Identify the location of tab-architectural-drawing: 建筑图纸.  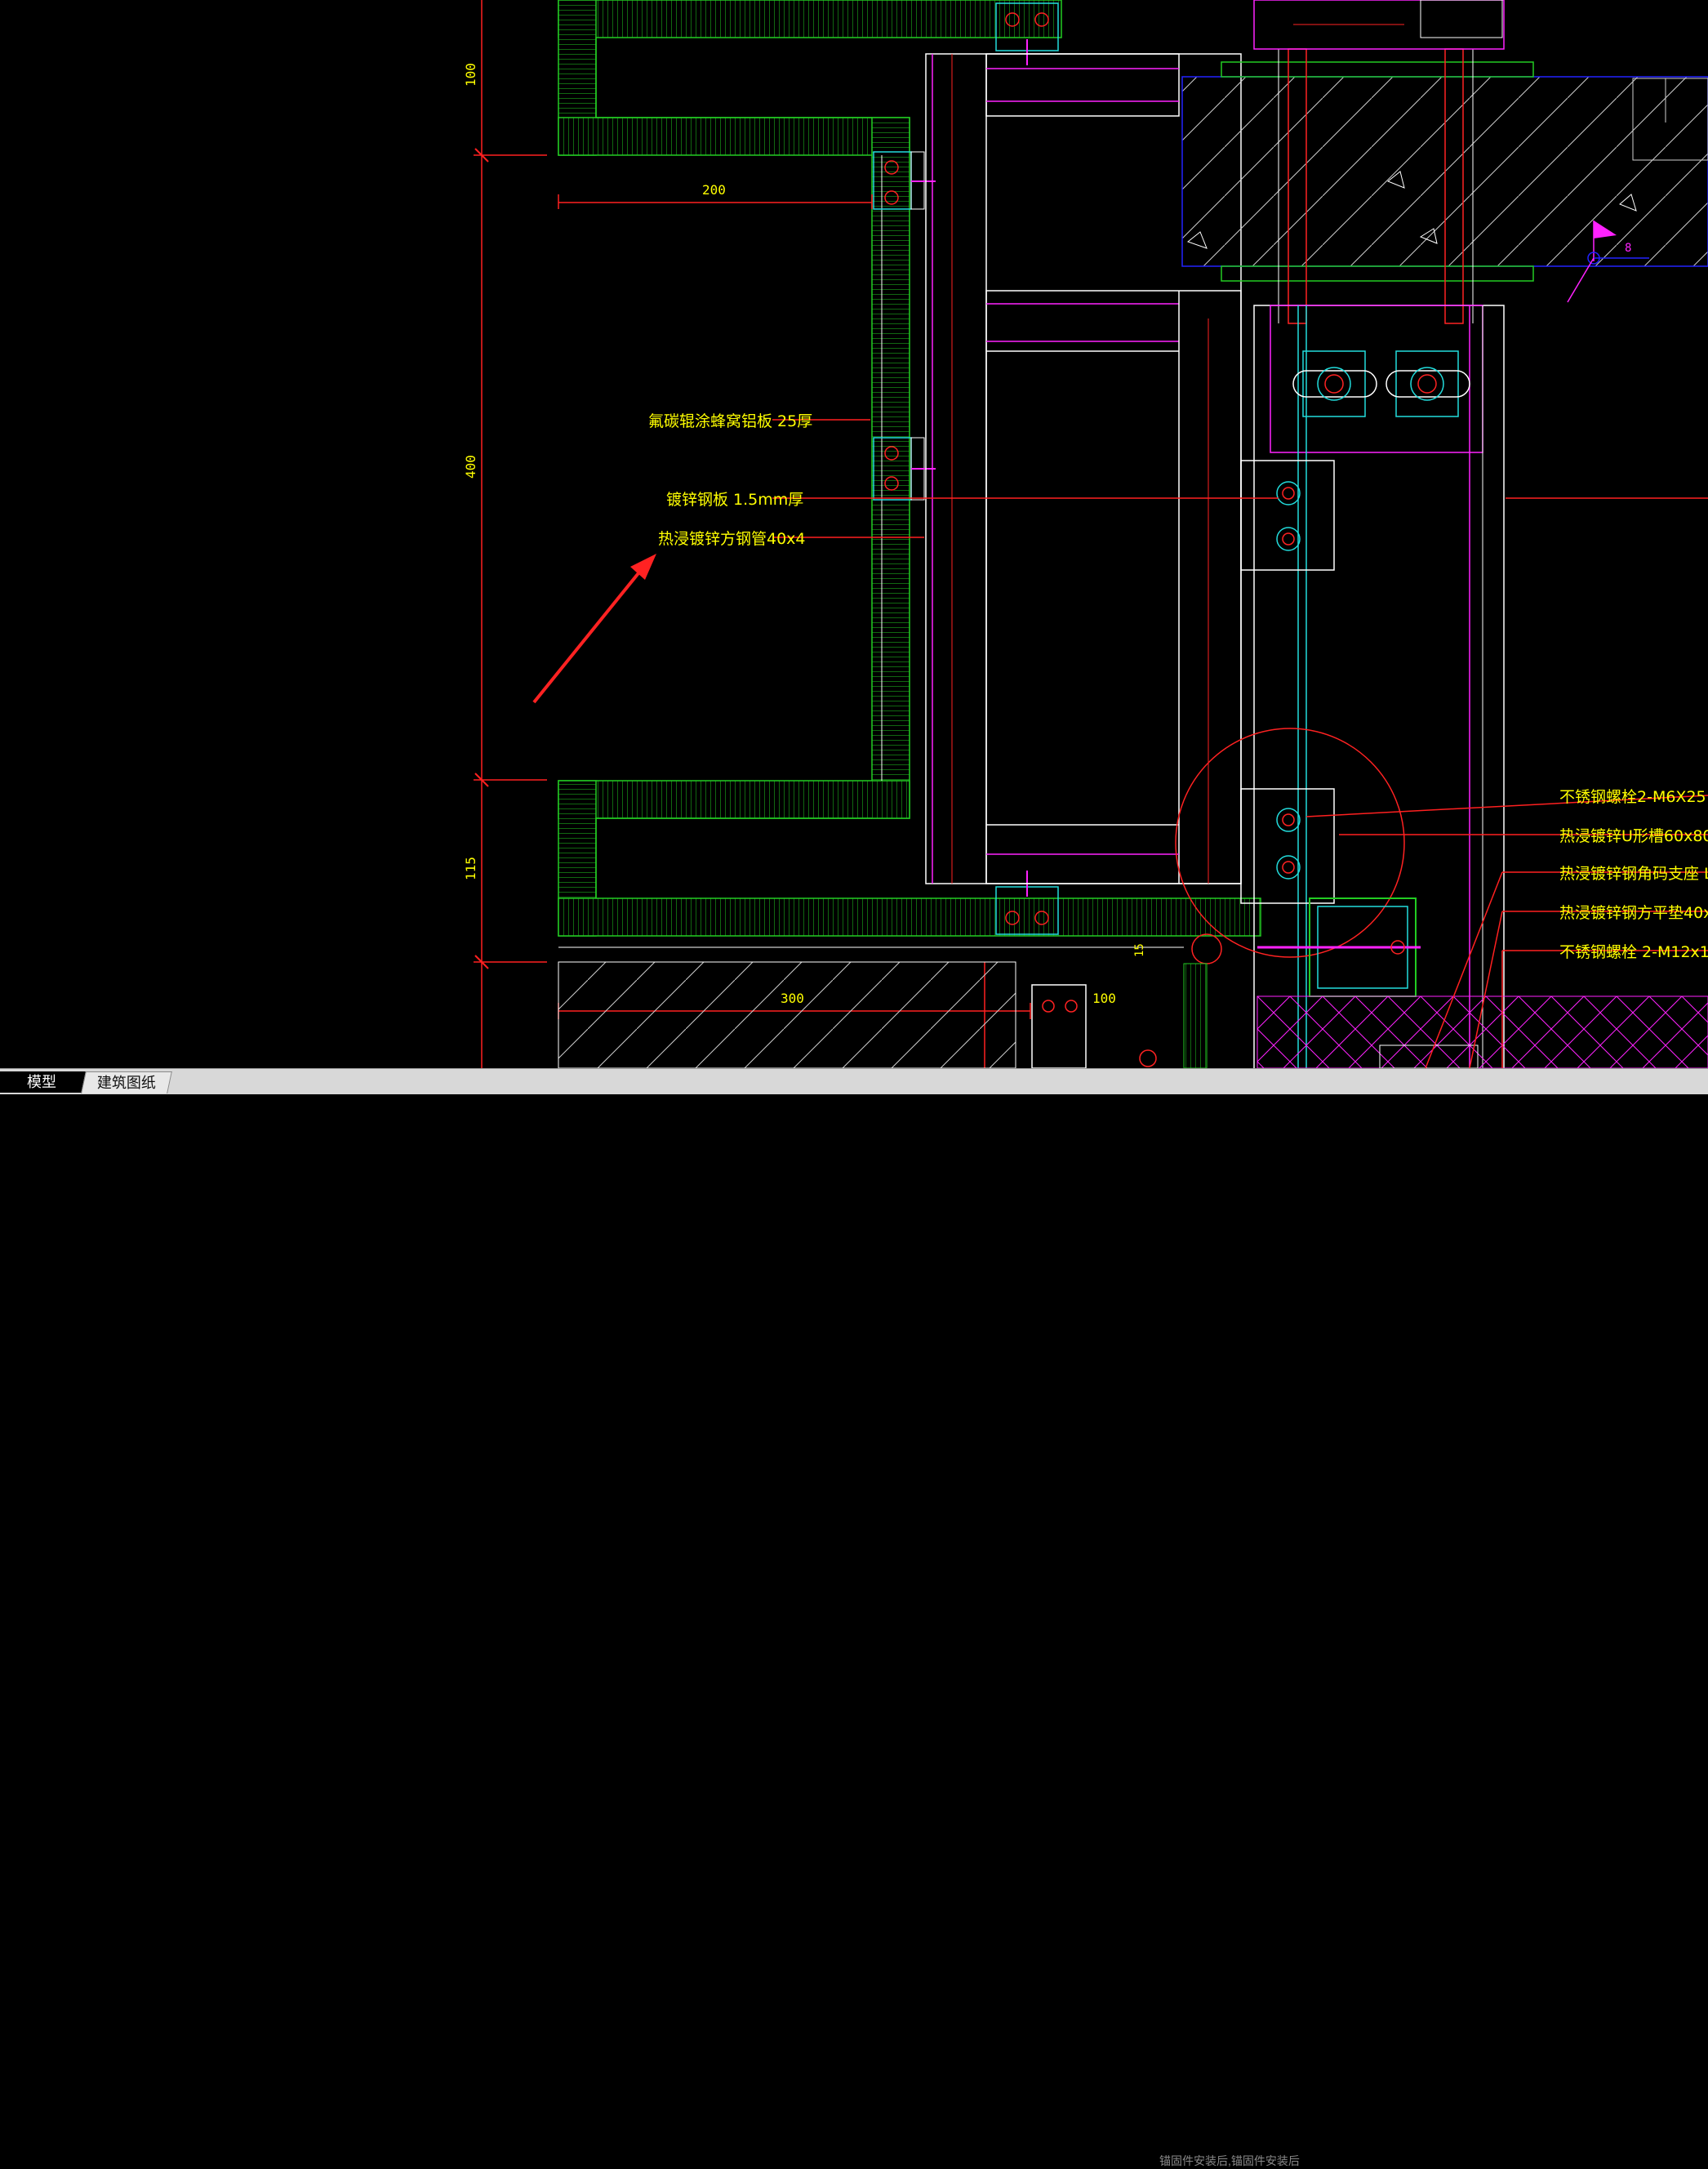
(126, 1082).